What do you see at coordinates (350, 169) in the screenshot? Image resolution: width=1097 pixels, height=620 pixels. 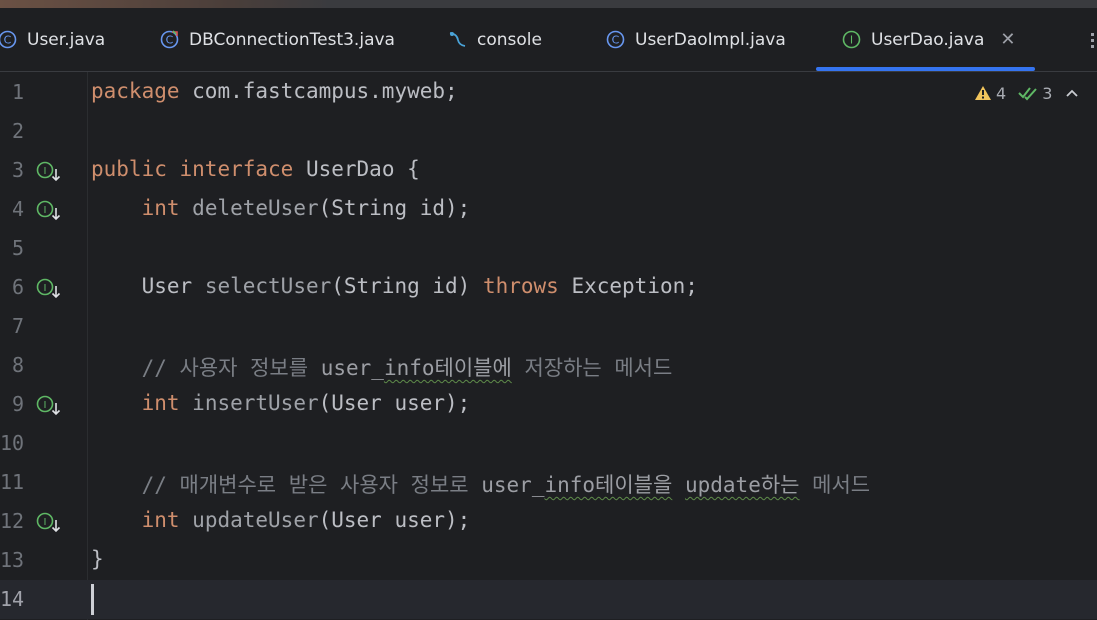 I see `interface-name: UserDao` at bounding box center [350, 169].